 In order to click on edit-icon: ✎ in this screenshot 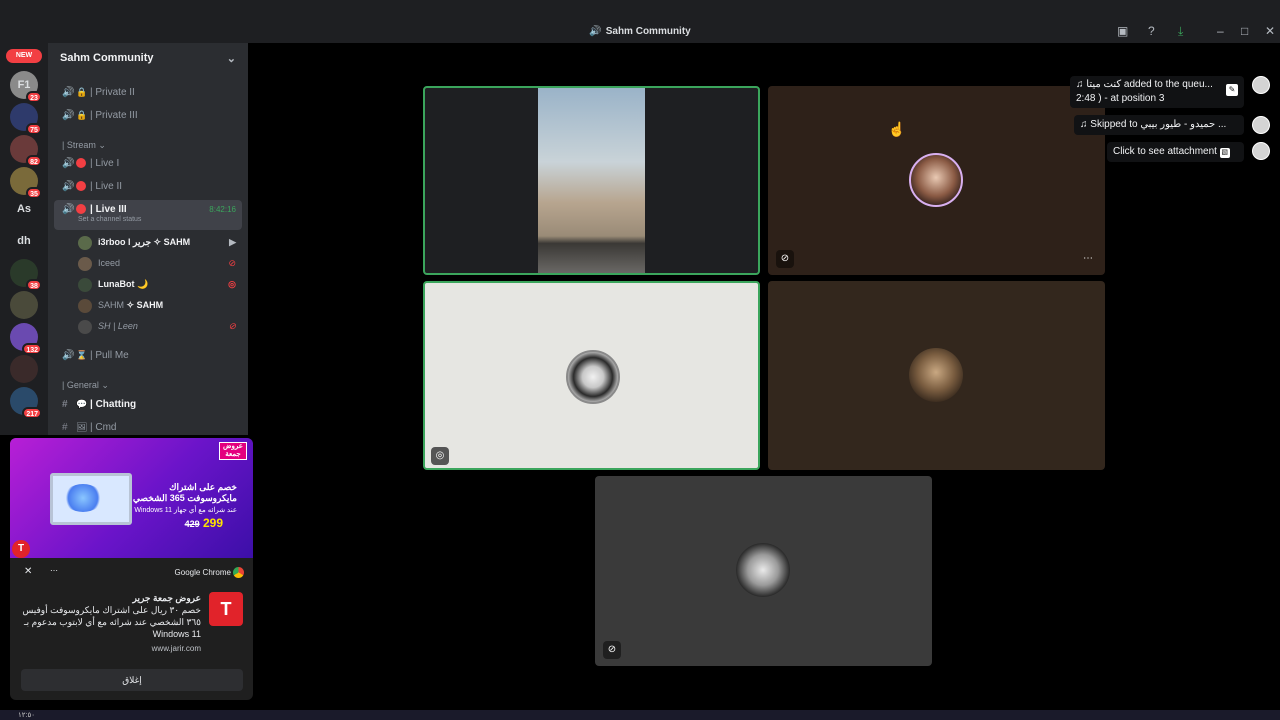, I will do `click(1232, 90)`.